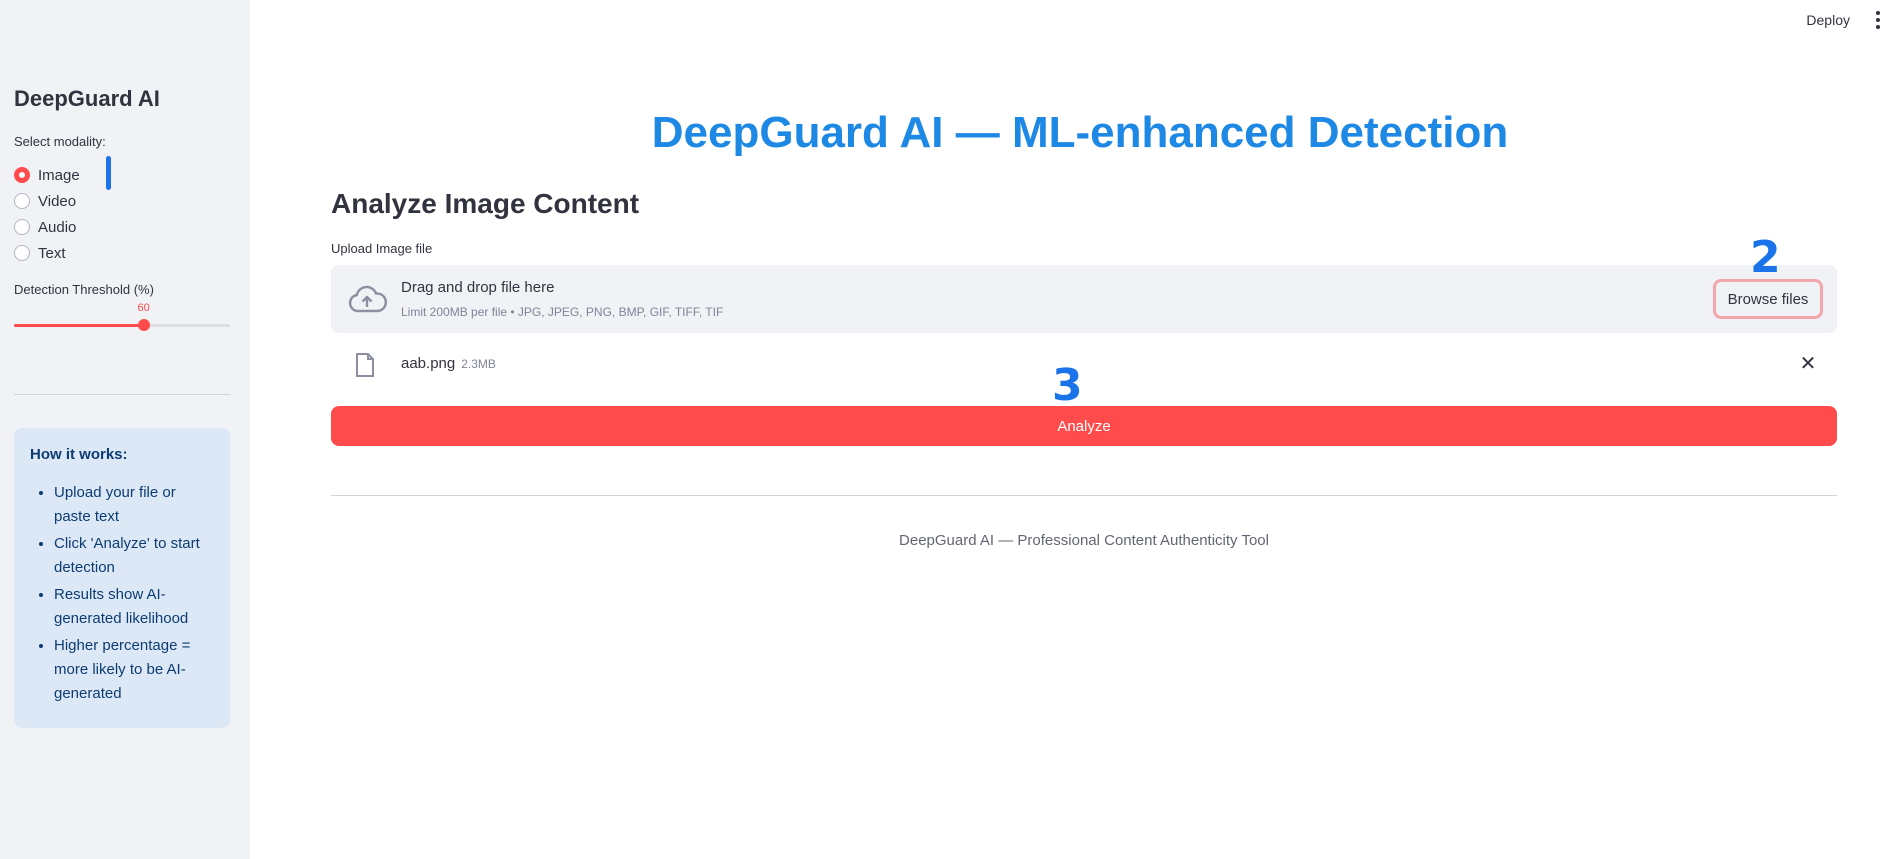 Image resolution: width=1900 pixels, height=859 pixels. I want to click on vertical-dots-icon, so click(1878, 20).